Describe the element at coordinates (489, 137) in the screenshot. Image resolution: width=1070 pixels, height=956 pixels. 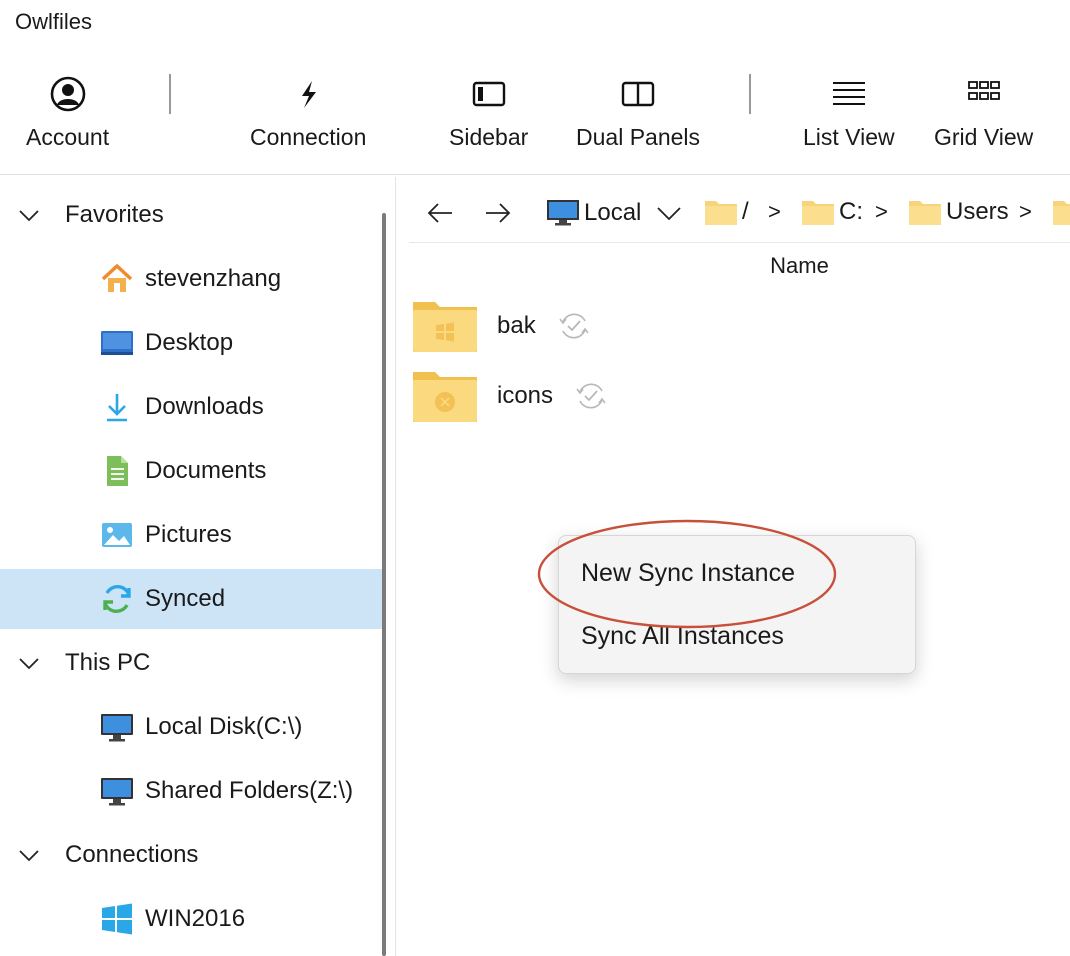
I see `sidebar-label: Sidebar` at that location.